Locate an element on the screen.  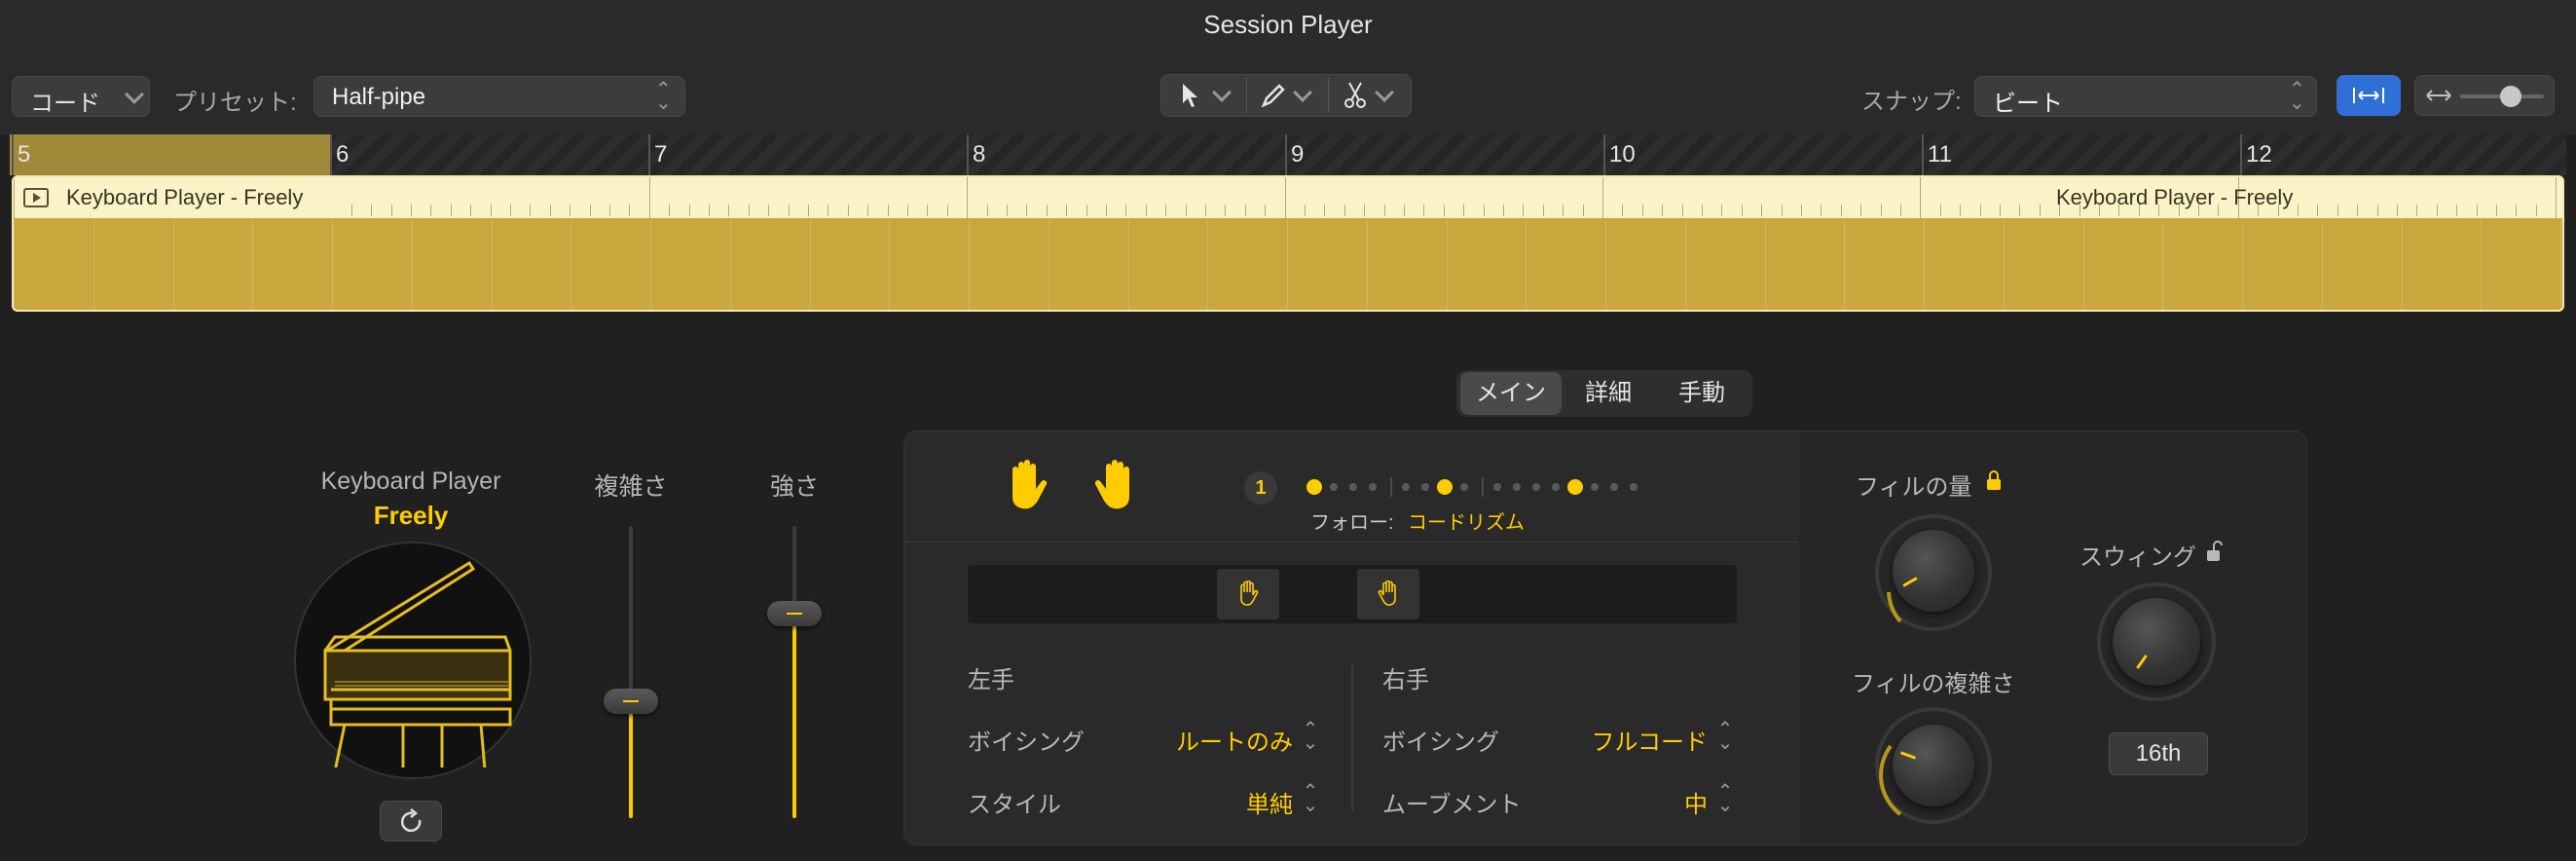
beat-number-badge: 1 is located at coordinates (1260, 488).